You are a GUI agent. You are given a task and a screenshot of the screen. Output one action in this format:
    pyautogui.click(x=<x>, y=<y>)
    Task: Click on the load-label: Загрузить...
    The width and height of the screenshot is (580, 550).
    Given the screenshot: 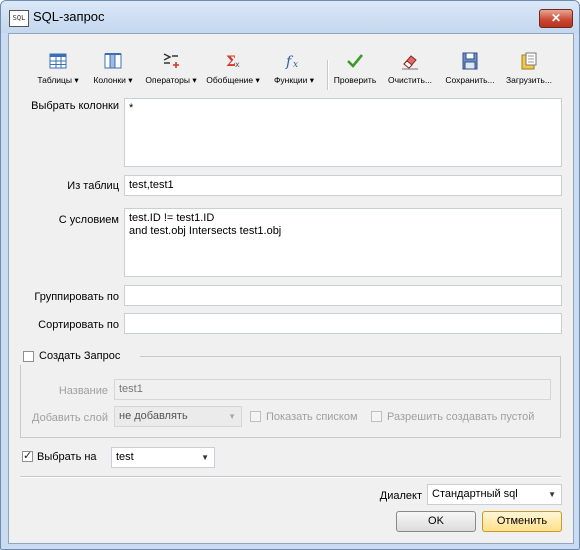 What is the action you would take?
    pyautogui.click(x=529, y=80)
    